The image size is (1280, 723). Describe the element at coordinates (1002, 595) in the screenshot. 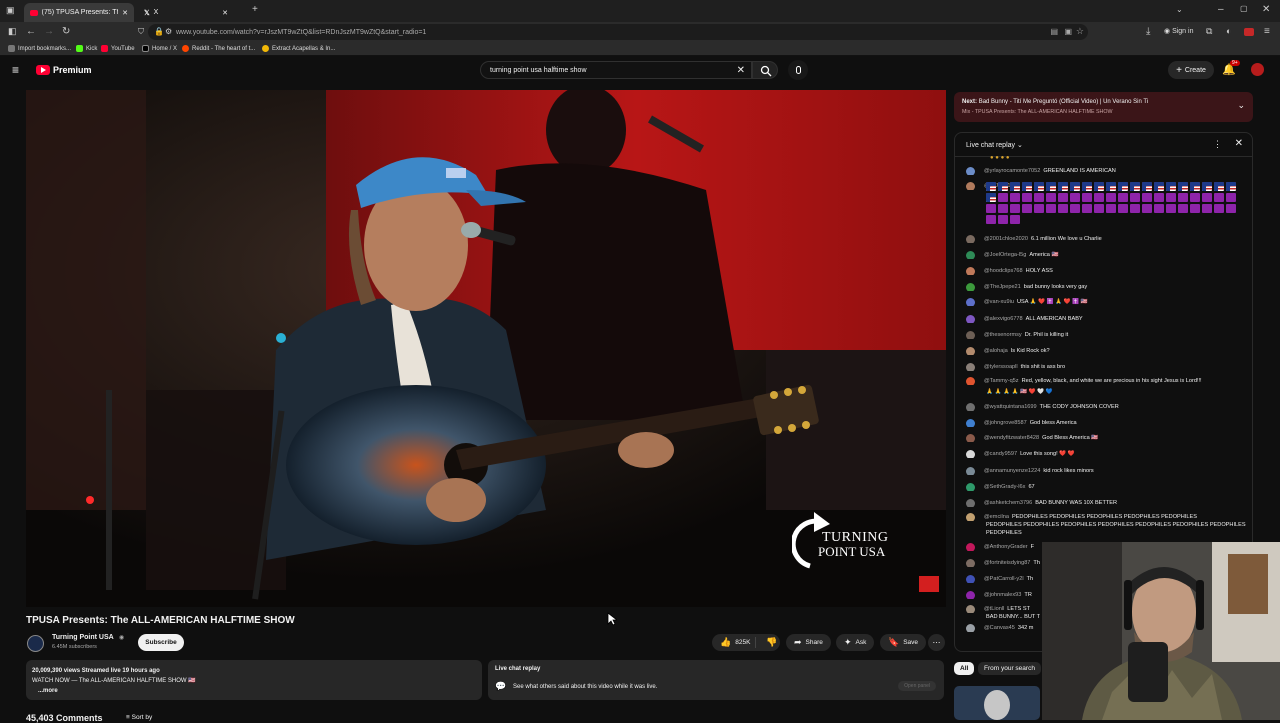

I see `chat-author: @johnmalex93` at that location.